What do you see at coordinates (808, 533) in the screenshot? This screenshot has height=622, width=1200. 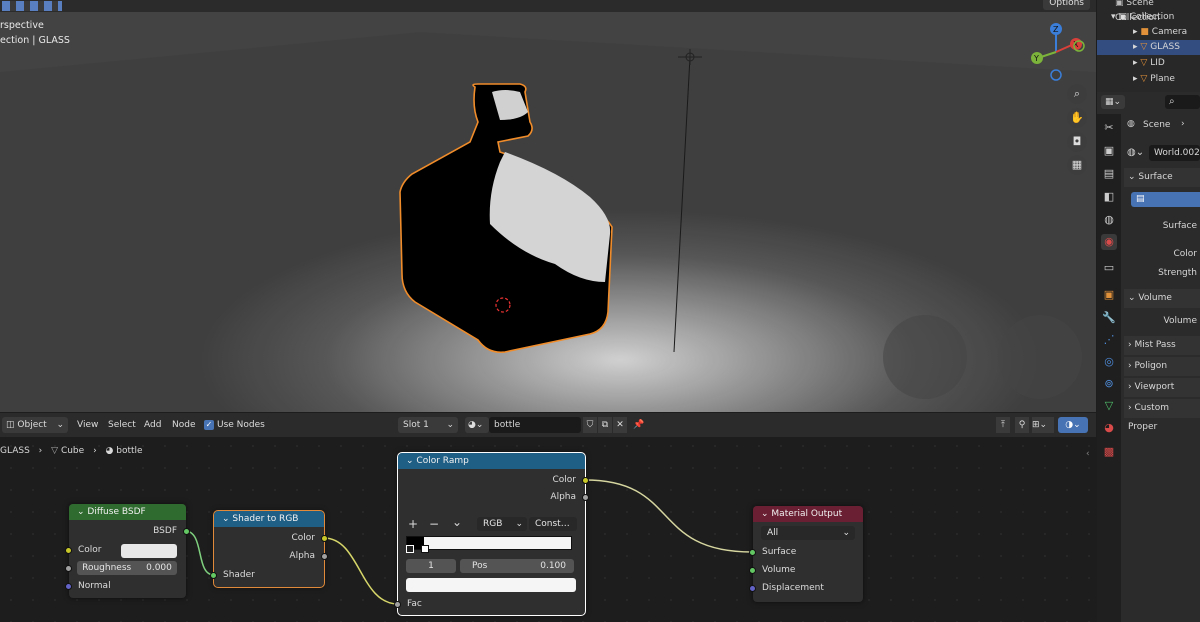 I see `render-target-dropdown: All ⌄` at bounding box center [808, 533].